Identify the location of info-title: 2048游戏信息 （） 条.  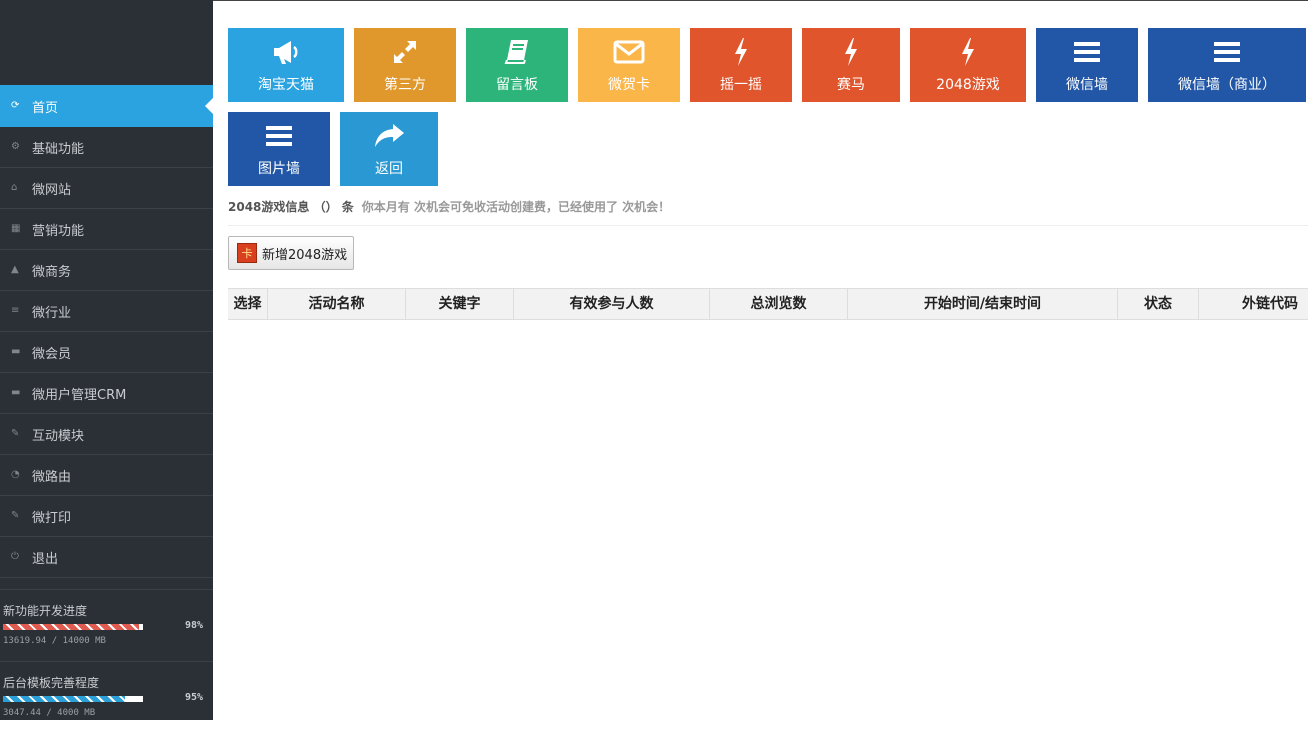
(291, 207).